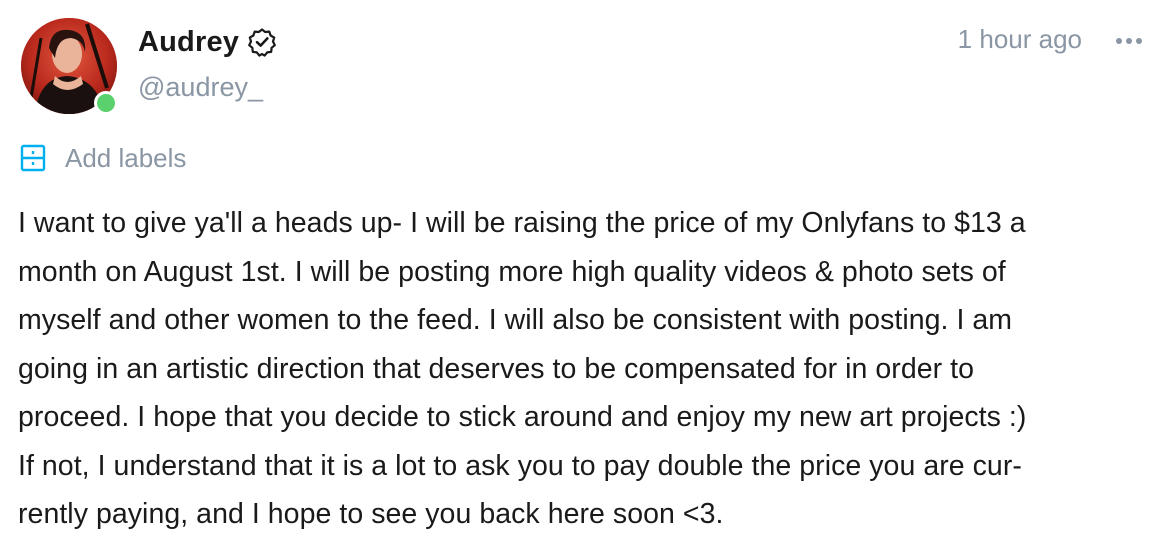 The image size is (1166, 552). I want to click on post-timestamp: 1 hour ago, so click(1020, 39).